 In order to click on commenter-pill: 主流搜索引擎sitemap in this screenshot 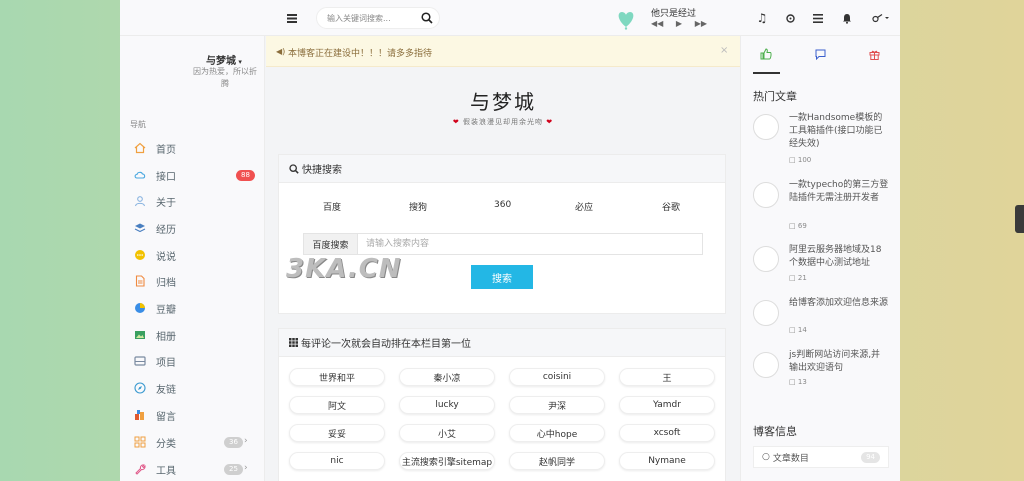, I will do `click(447, 461)`.